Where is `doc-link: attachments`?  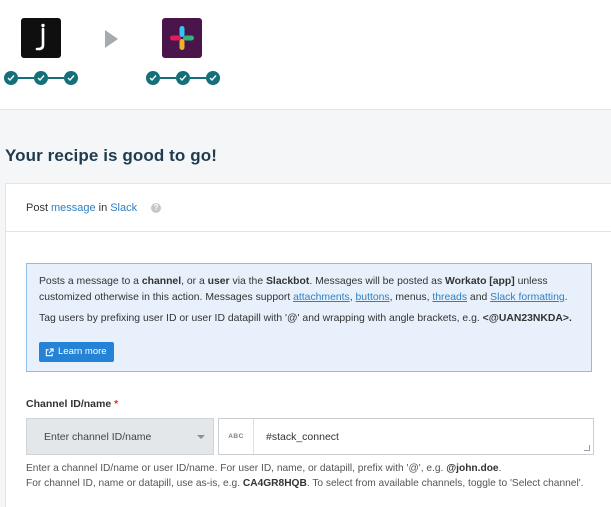 doc-link: attachments is located at coordinates (321, 297).